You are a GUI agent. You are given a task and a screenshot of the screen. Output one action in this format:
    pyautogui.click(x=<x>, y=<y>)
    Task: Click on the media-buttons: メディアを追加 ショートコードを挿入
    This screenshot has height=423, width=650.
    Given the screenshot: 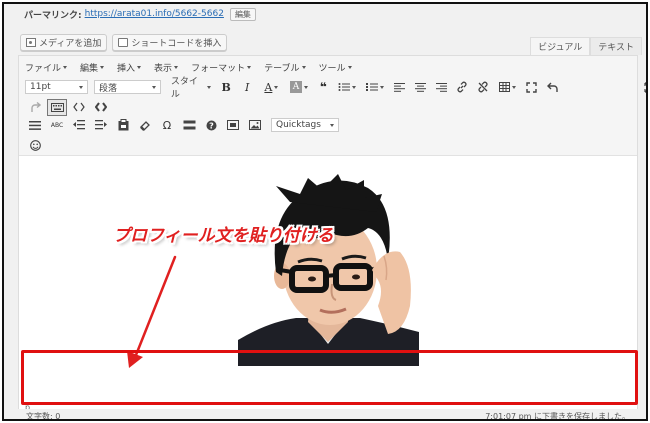 What is the action you would take?
    pyautogui.click(x=124, y=42)
    